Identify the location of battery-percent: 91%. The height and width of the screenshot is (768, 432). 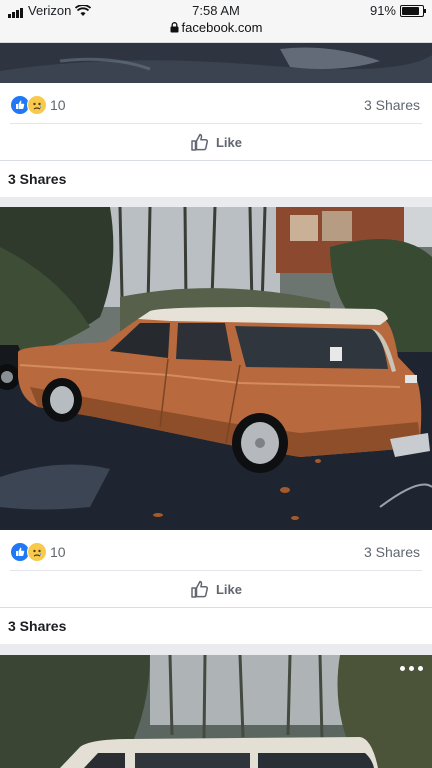
(382, 10).